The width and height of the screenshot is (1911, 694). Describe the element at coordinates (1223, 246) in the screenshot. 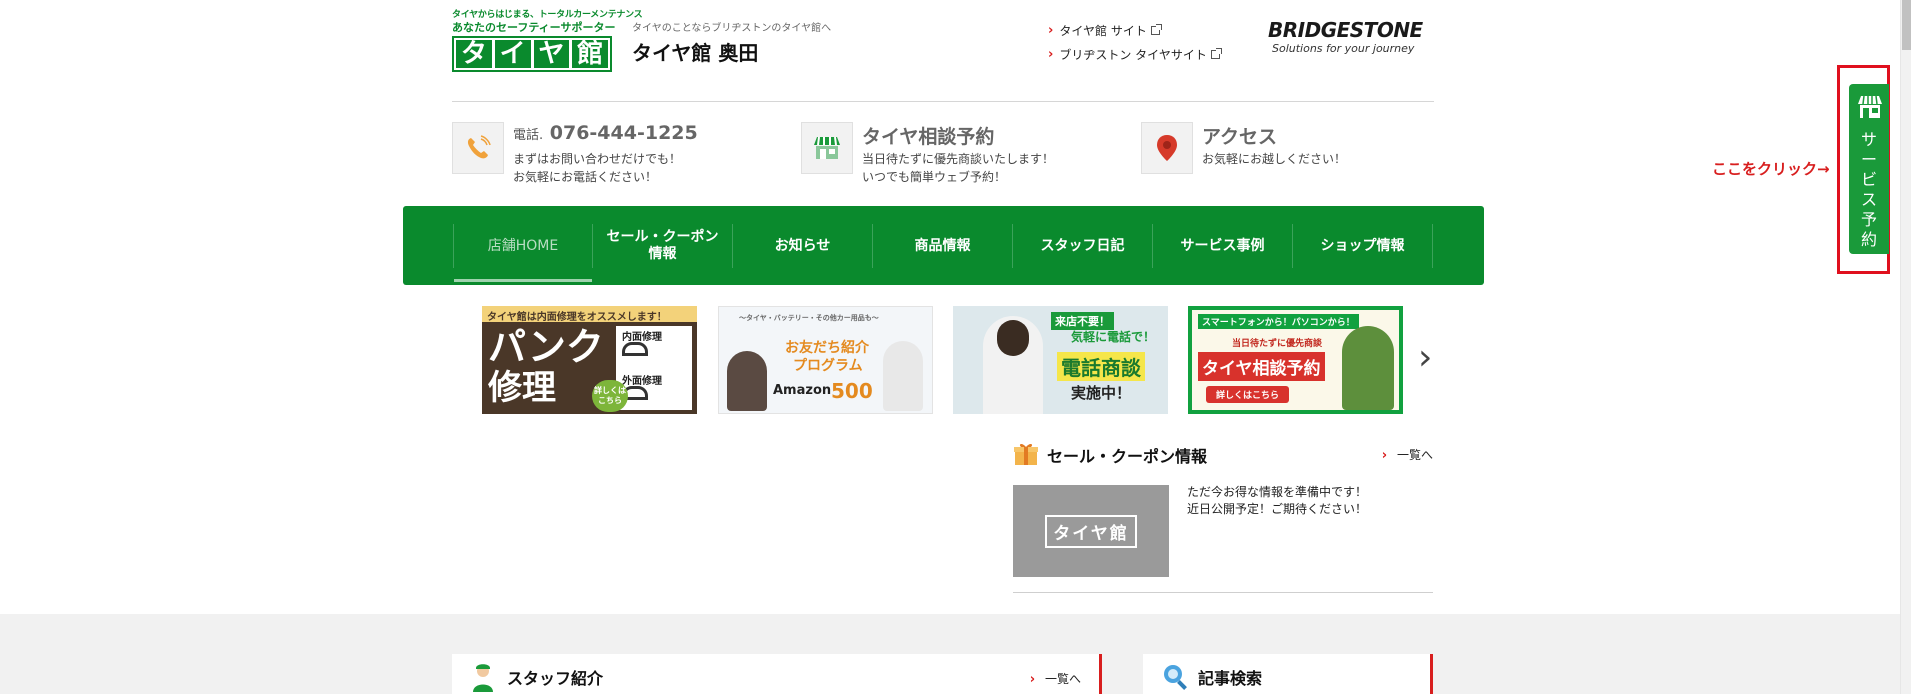

I see `nav-service-cases: サービス事例` at that location.